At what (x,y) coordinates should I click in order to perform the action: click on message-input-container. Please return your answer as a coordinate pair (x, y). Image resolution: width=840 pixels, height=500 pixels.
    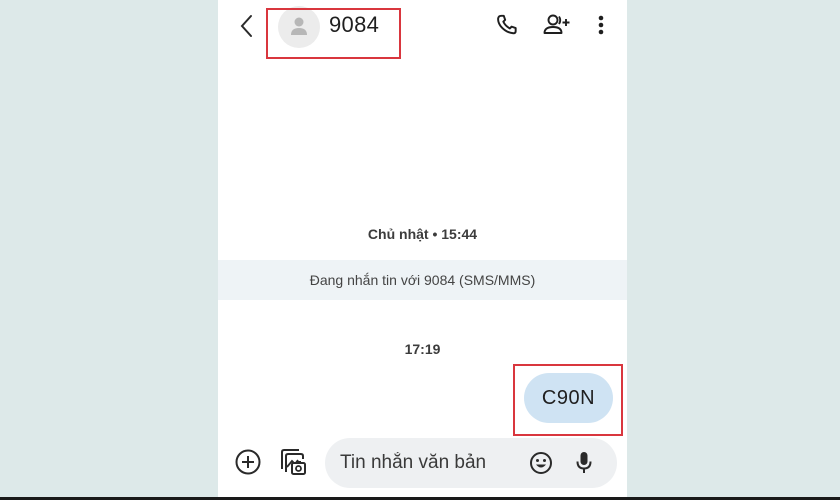
    Looking at the image, I should click on (471, 463).